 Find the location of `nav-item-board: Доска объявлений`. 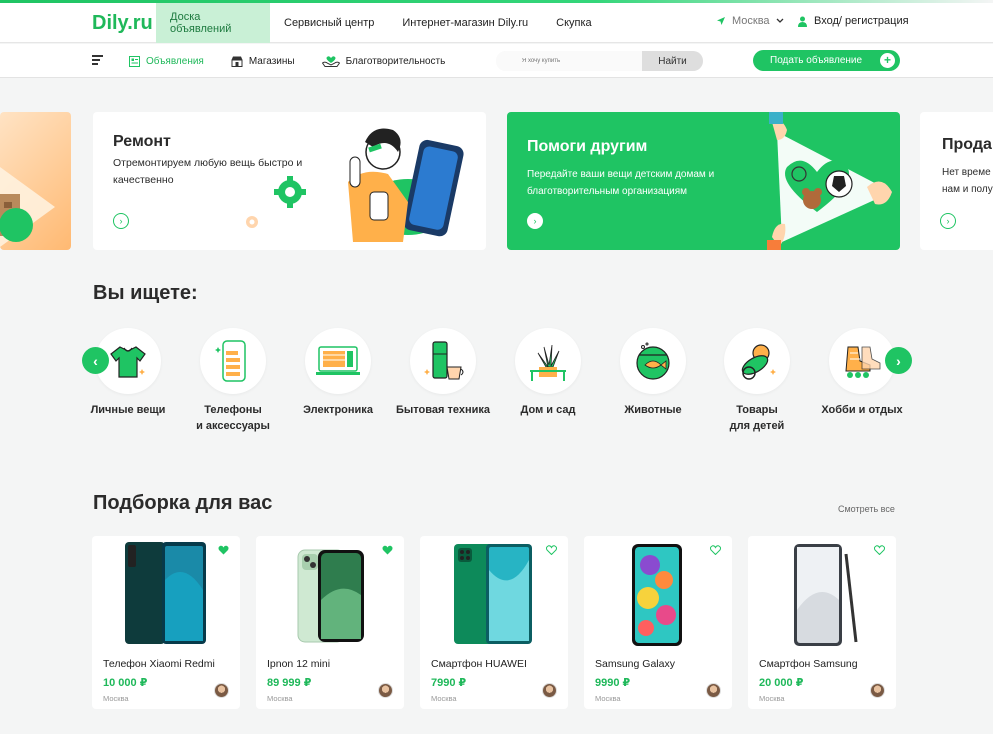

nav-item-board: Доска объявлений is located at coordinates (213, 23).